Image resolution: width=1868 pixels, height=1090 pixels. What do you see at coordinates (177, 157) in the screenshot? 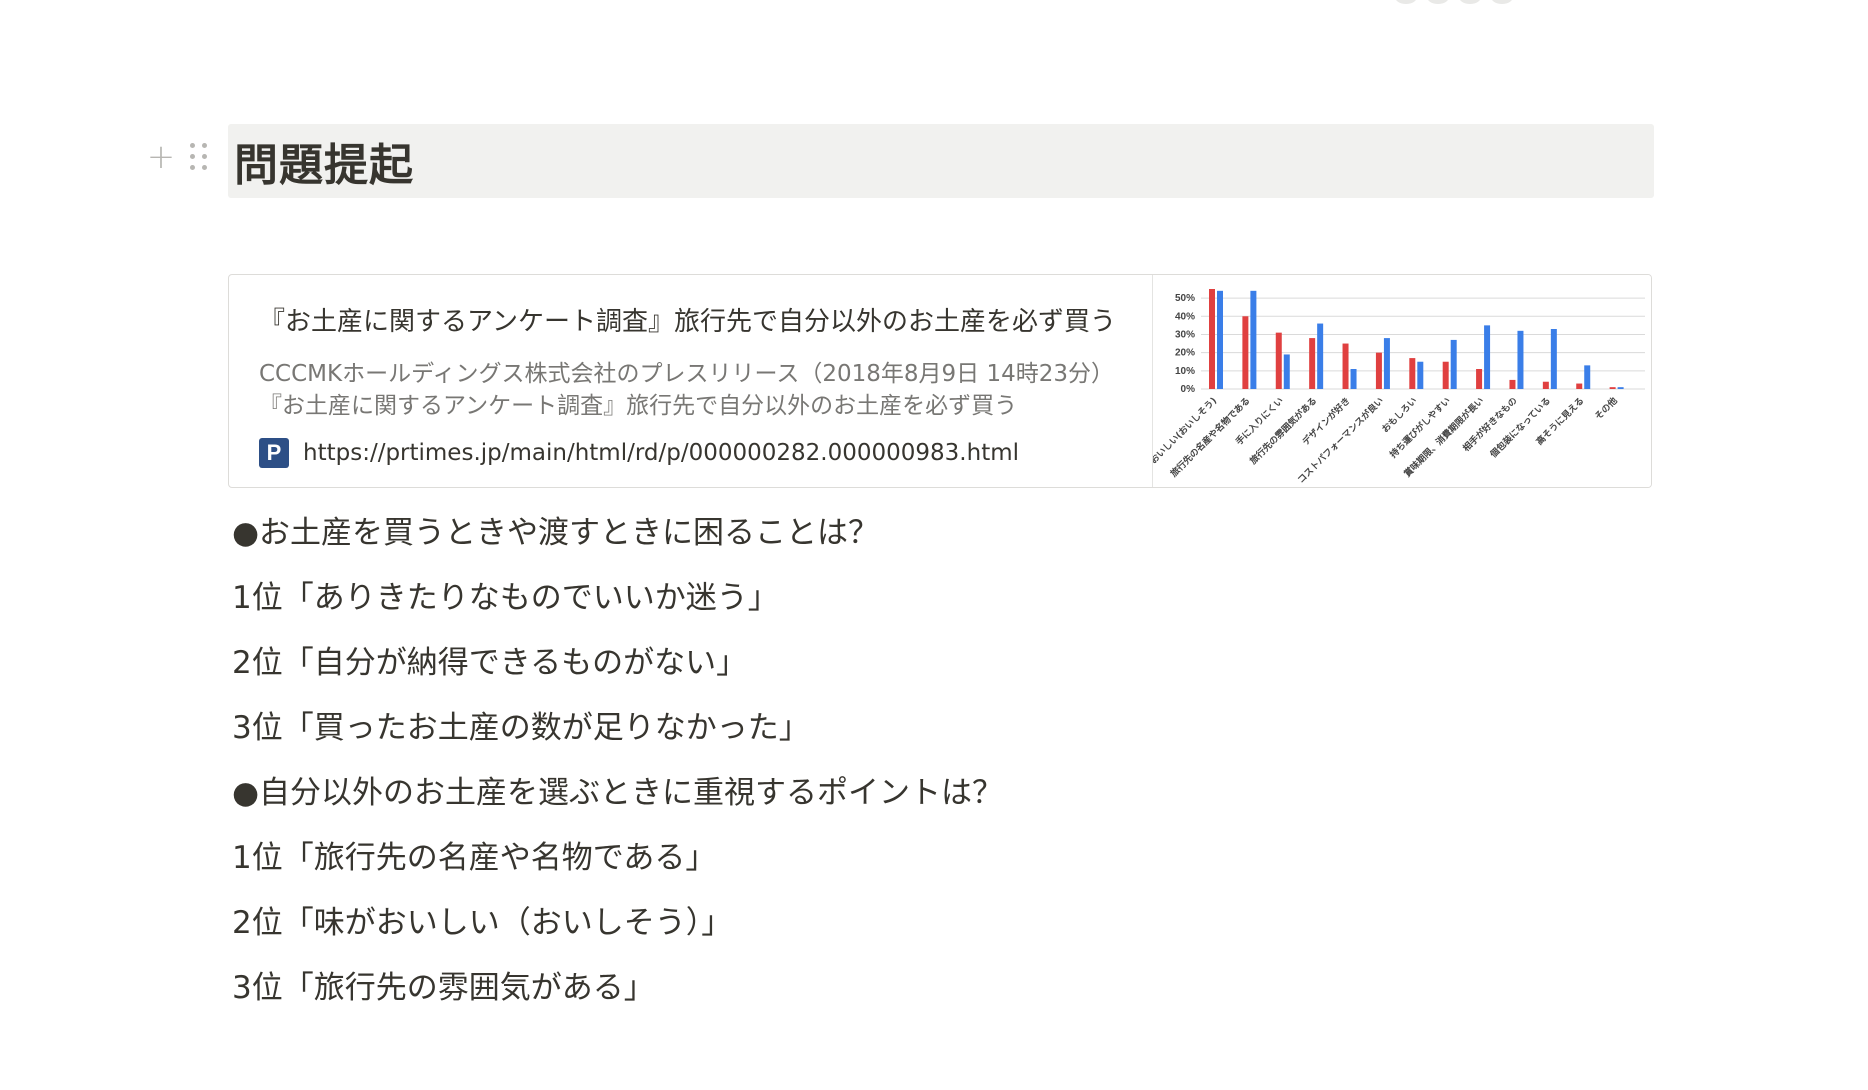
I see `block-handle: +` at bounding box center [177, 157].